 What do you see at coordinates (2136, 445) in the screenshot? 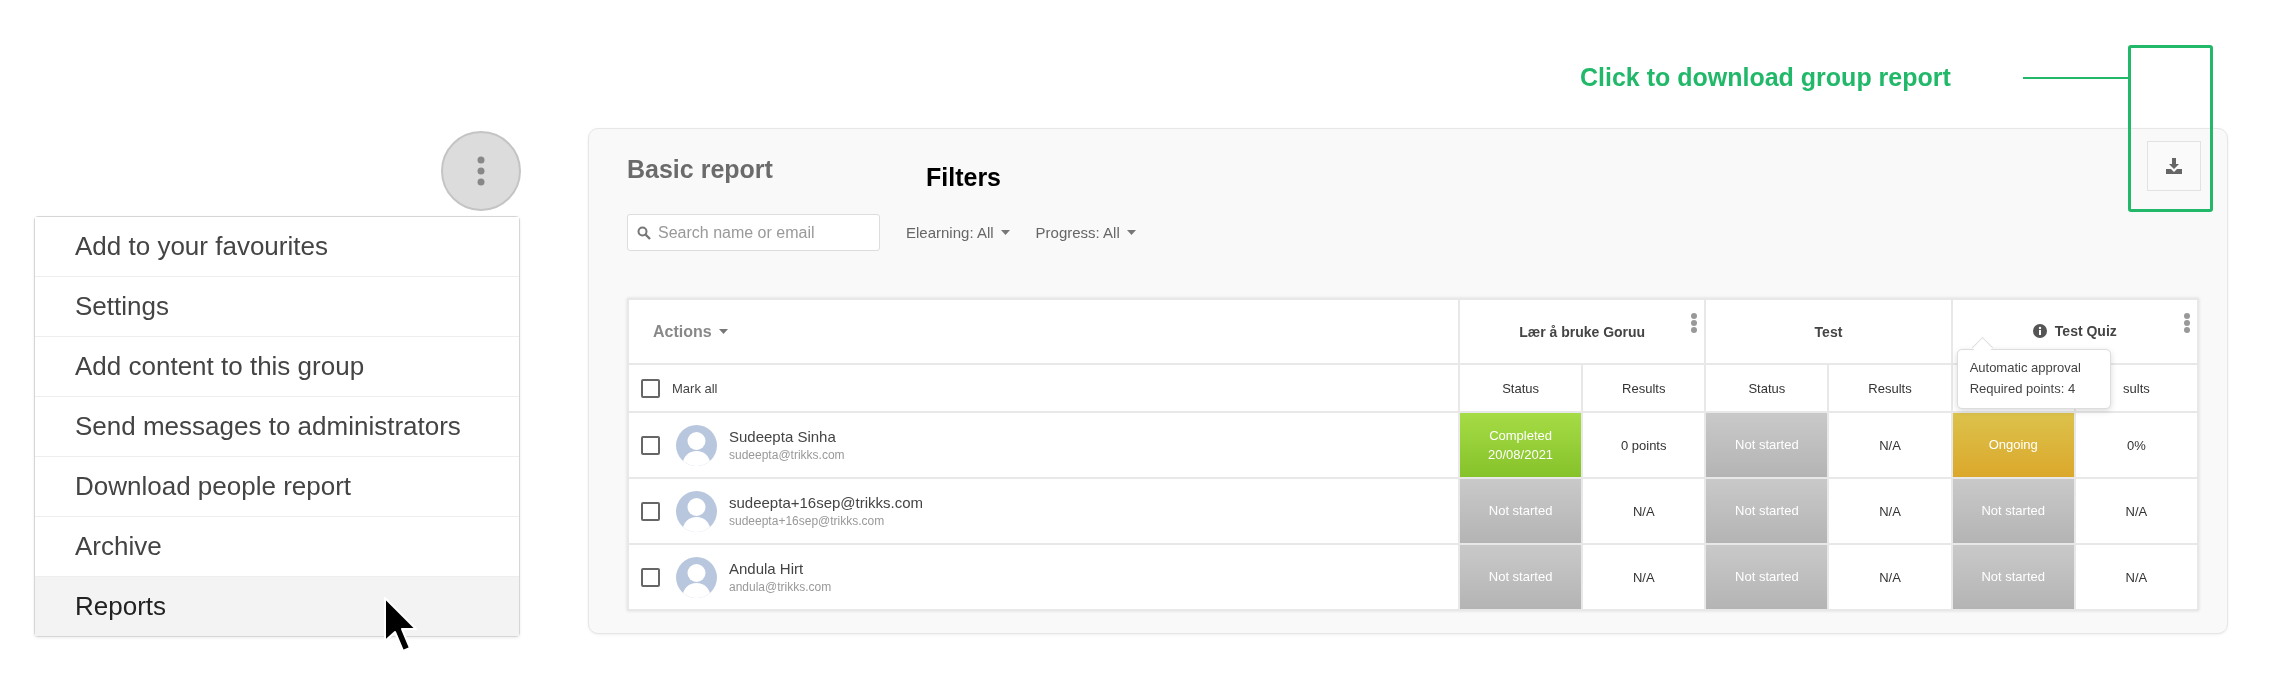
I see `result-cell: 0%` at bounding box center [2136, 445].